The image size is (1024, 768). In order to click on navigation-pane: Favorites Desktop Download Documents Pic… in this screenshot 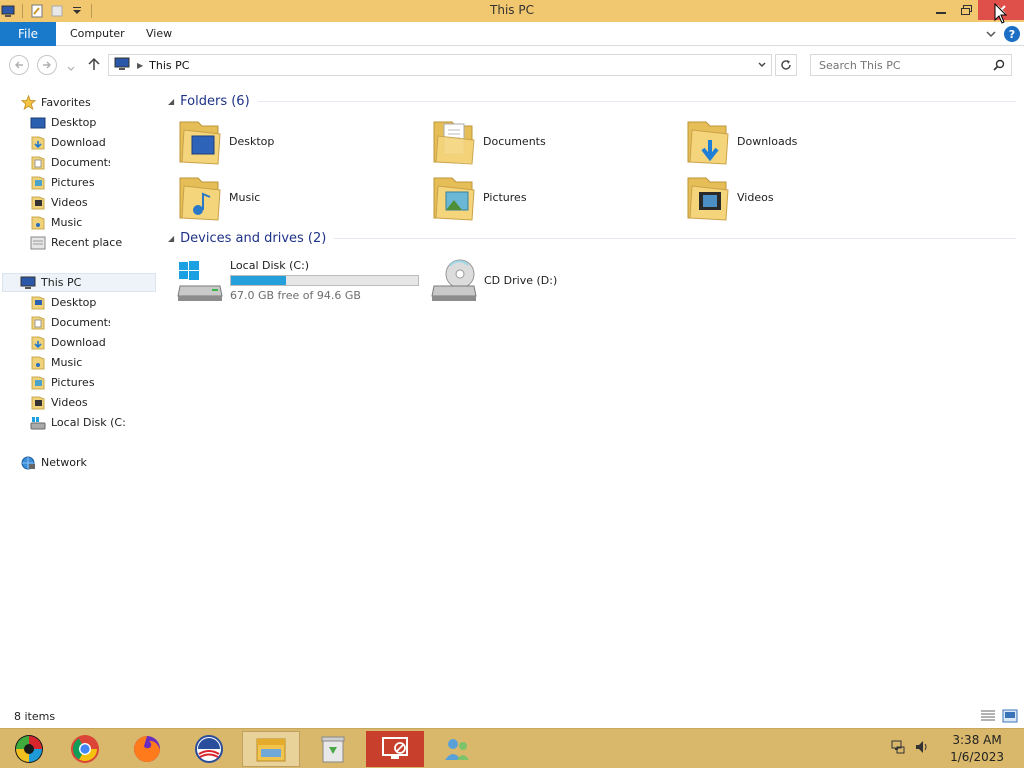, I will do `click(79, 395)`.